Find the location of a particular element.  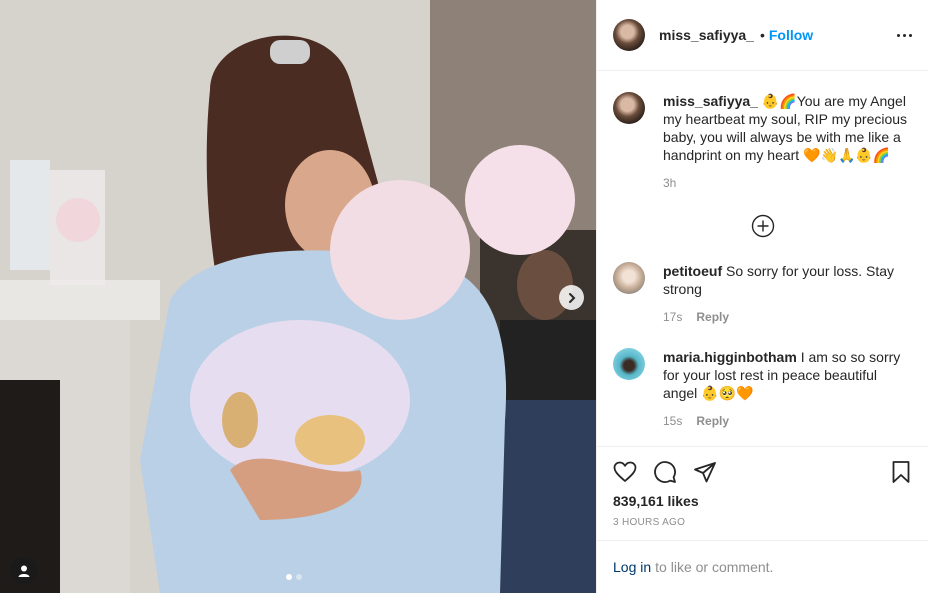

author-username: miss_safiyya_ is located at coordinates (706, 35).